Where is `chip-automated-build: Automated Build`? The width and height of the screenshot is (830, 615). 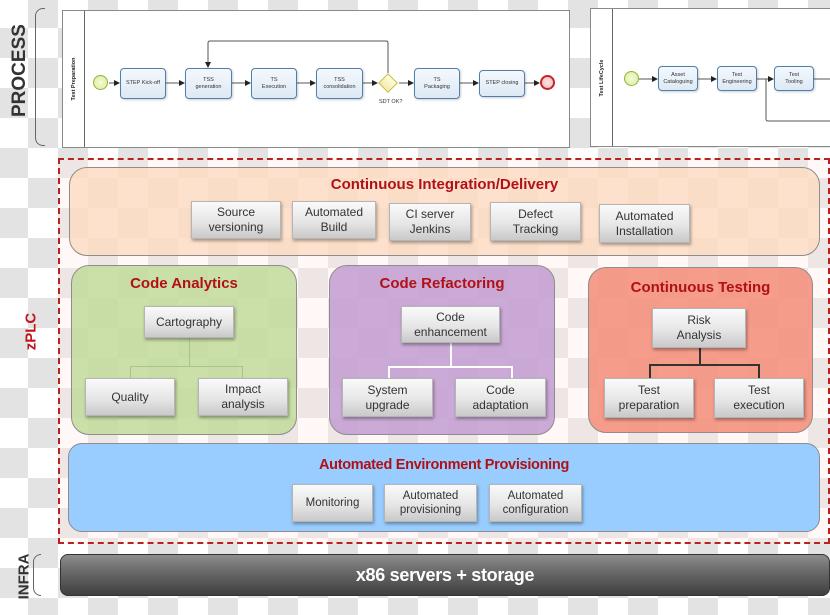
chip-automated-build: Automated Build is located at coordinates (334, 220).